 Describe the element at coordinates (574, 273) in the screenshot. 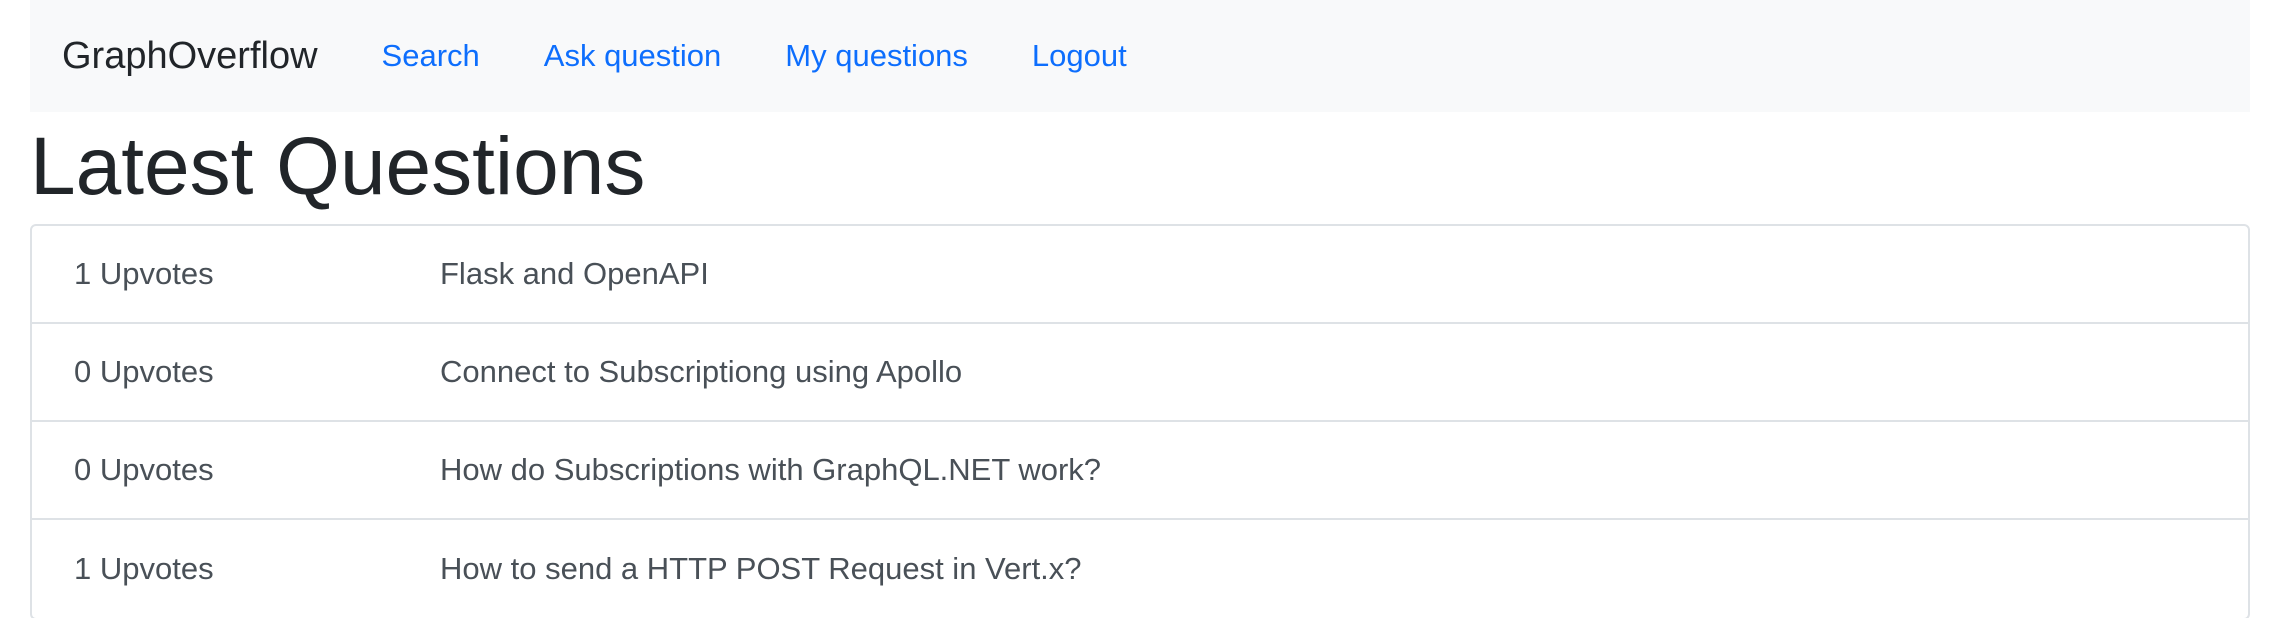

I see `question-title: Flask and OpenAPI` at that location.